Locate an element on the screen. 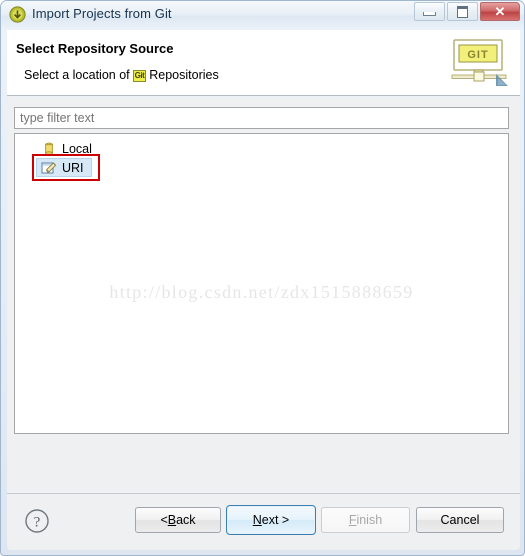 This screenshot has height=556, width=525. cancel-button: Cancel is located at coordinates (460, 520).